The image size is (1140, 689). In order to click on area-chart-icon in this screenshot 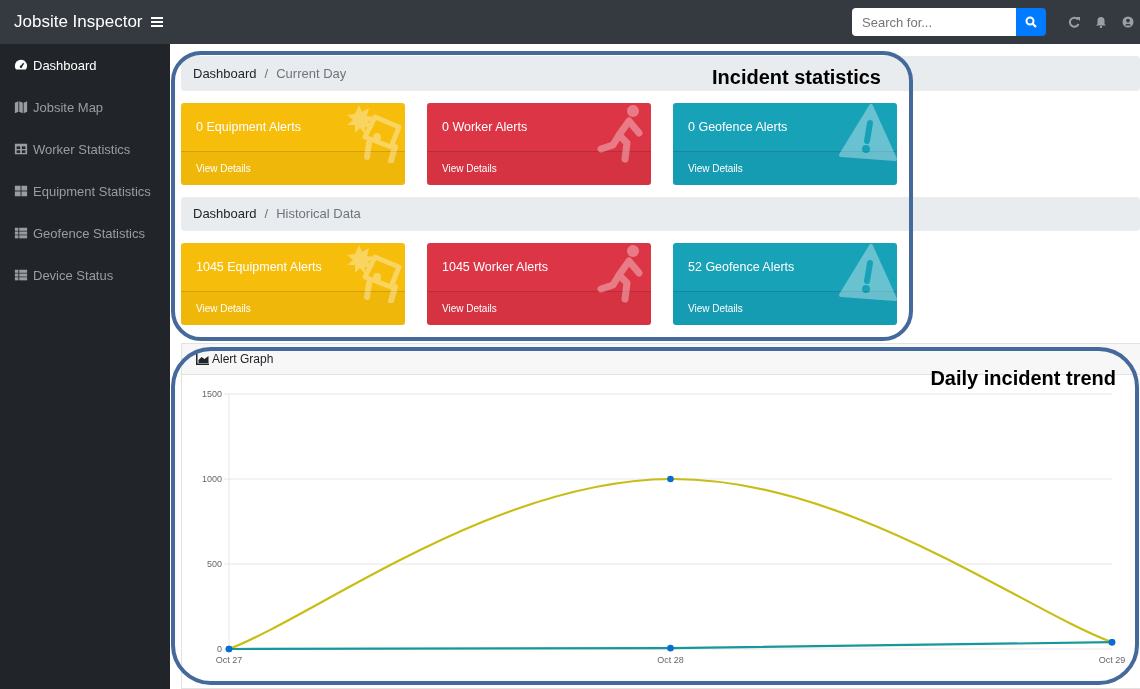, I will do `click(202, 359)`.